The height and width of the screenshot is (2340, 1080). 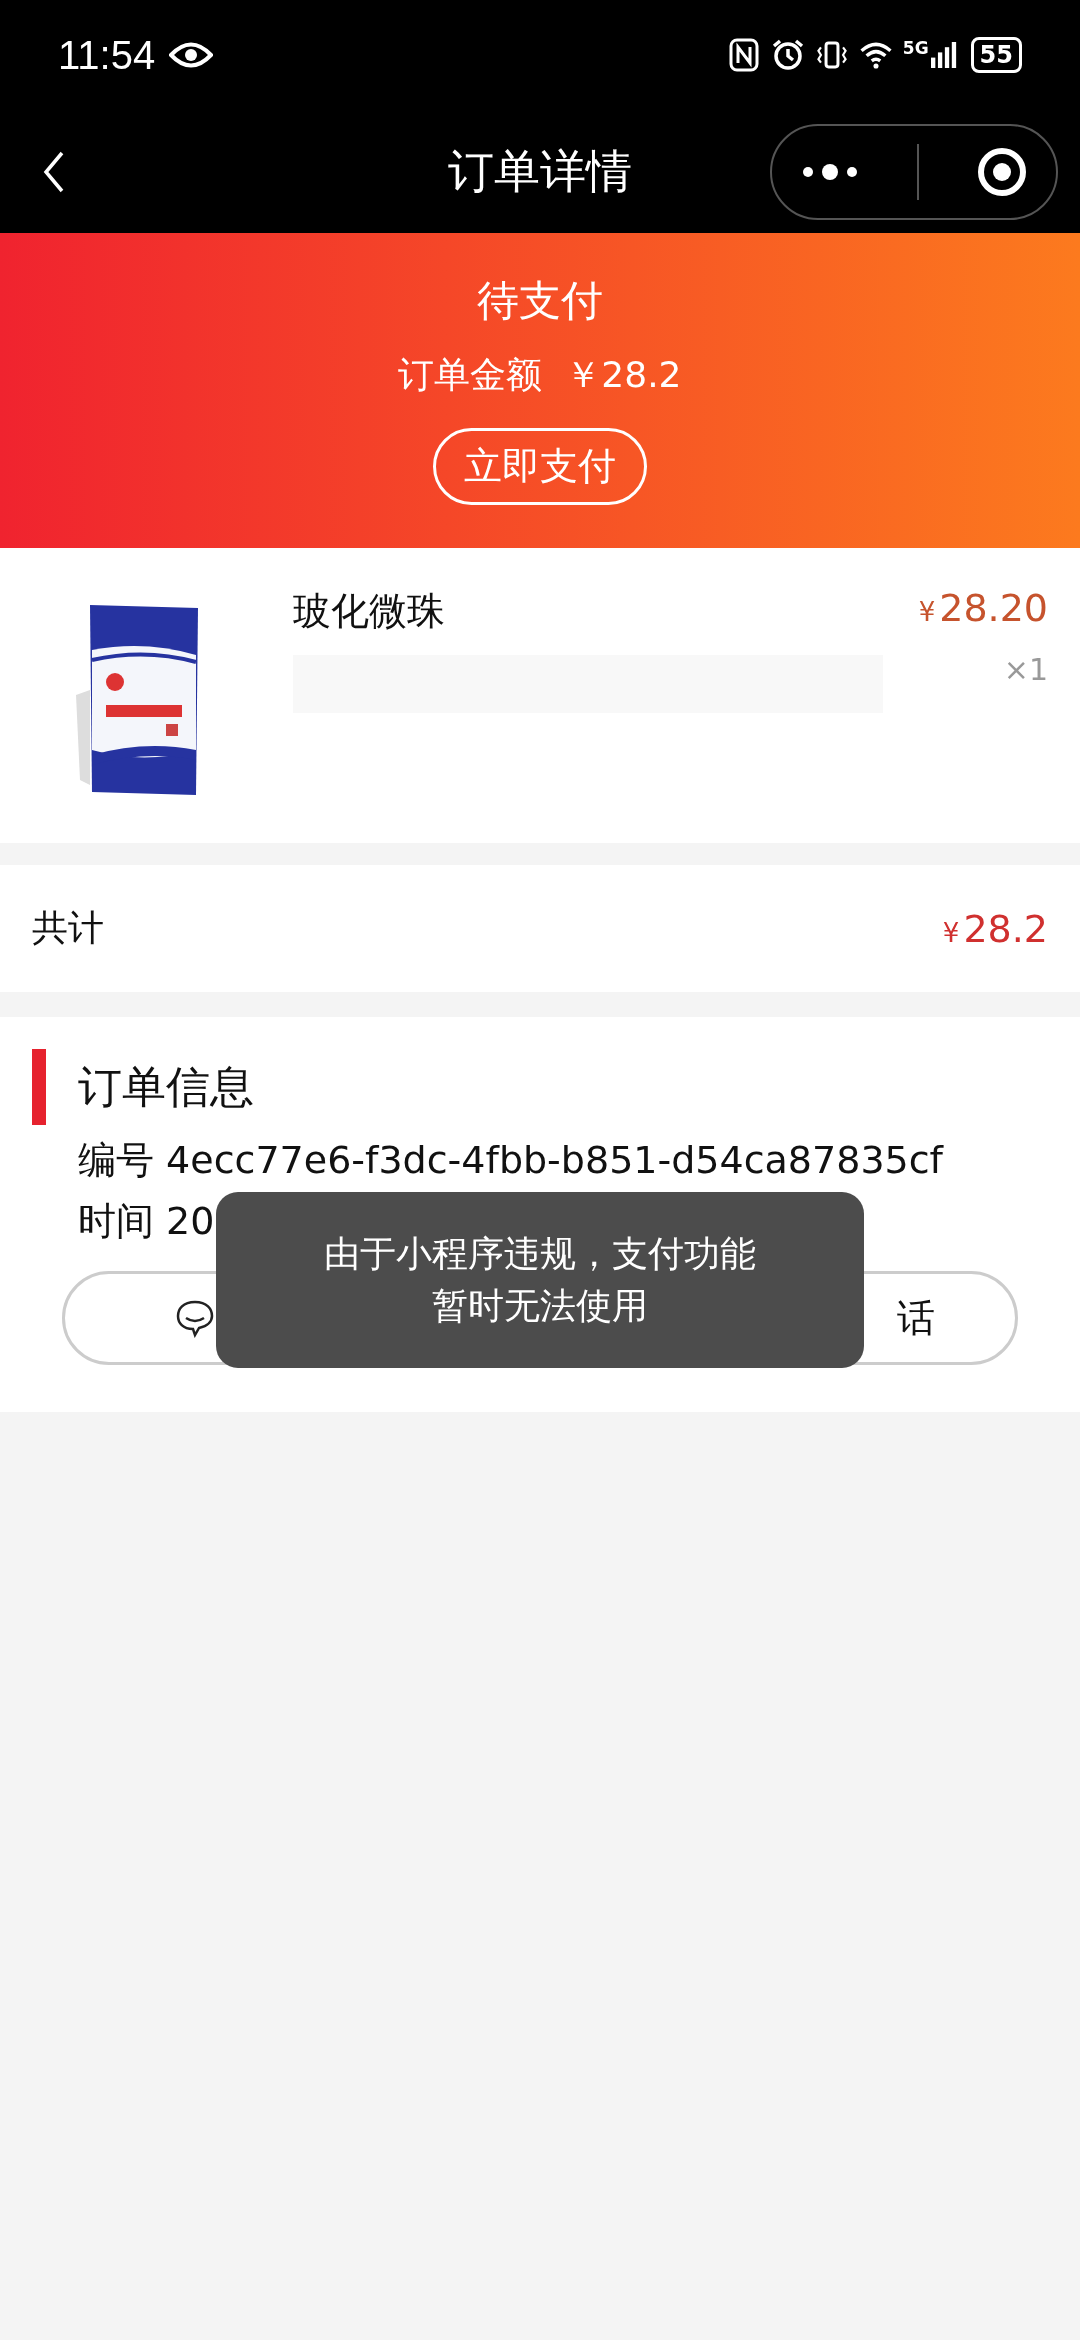 I want to click on alarm-icon, so click(x=787, y=55).